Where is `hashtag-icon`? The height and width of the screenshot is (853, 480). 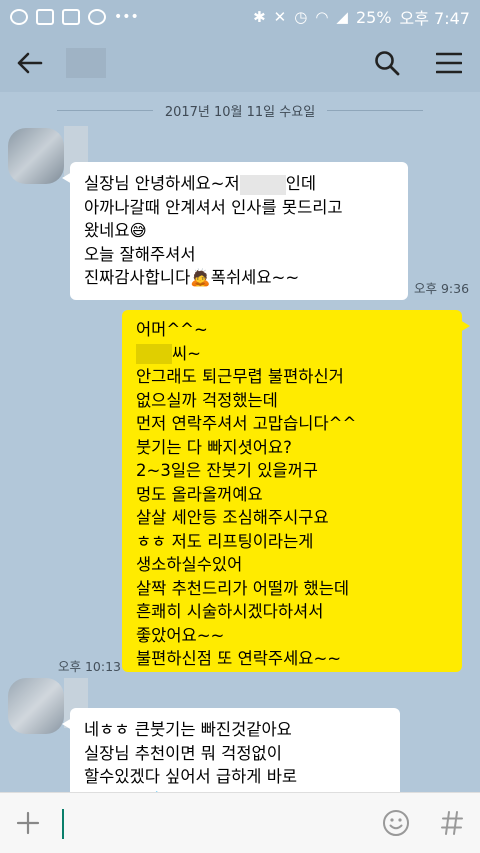 hashtag-icon is located at coordinates (452, 823).